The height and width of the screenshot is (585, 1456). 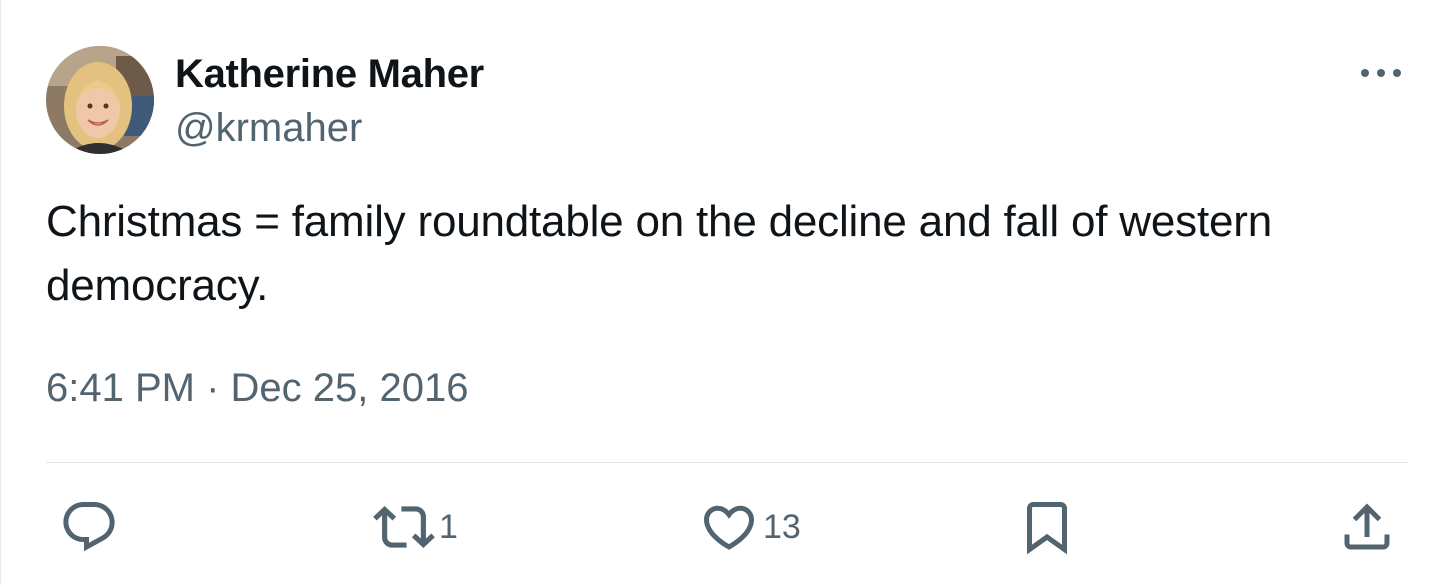 I want to click on reply-button, so click(x=89, y=527).